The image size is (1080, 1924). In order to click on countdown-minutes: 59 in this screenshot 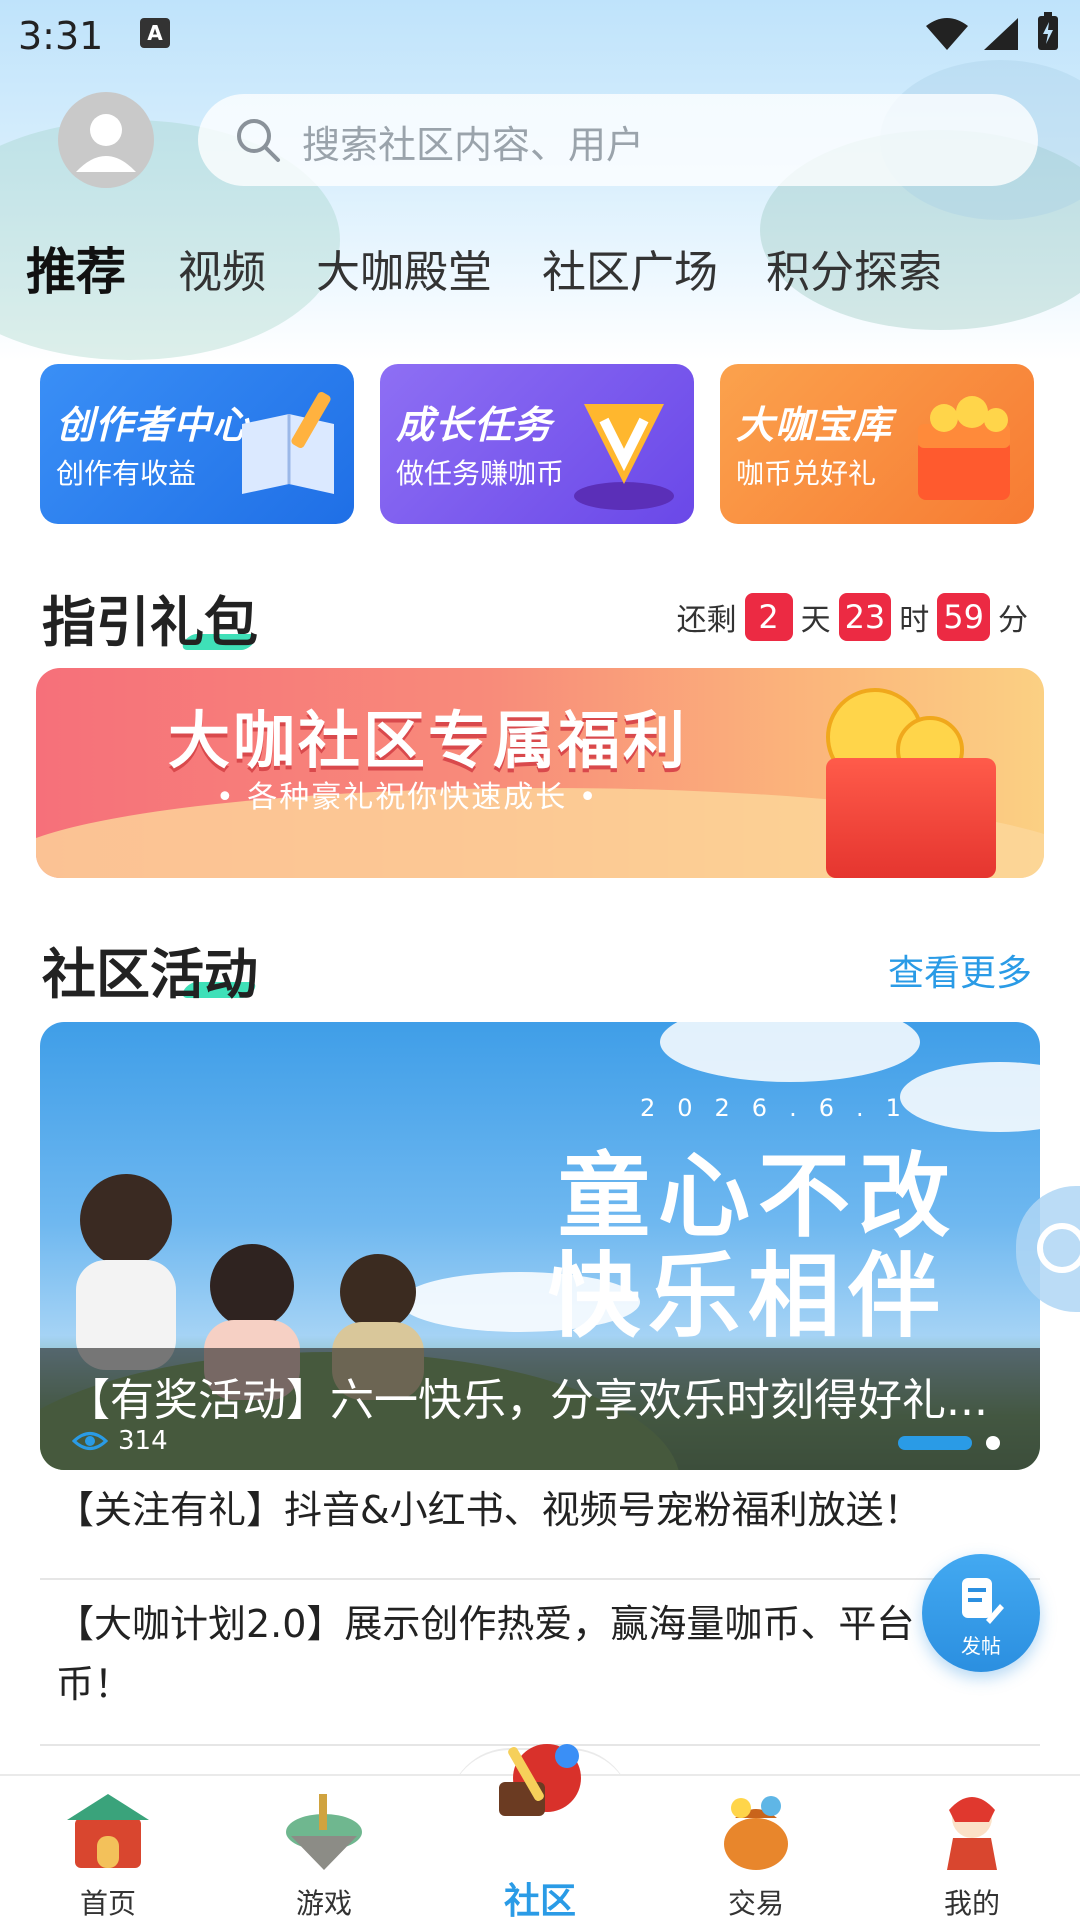, I will do `click(963, 617)`.